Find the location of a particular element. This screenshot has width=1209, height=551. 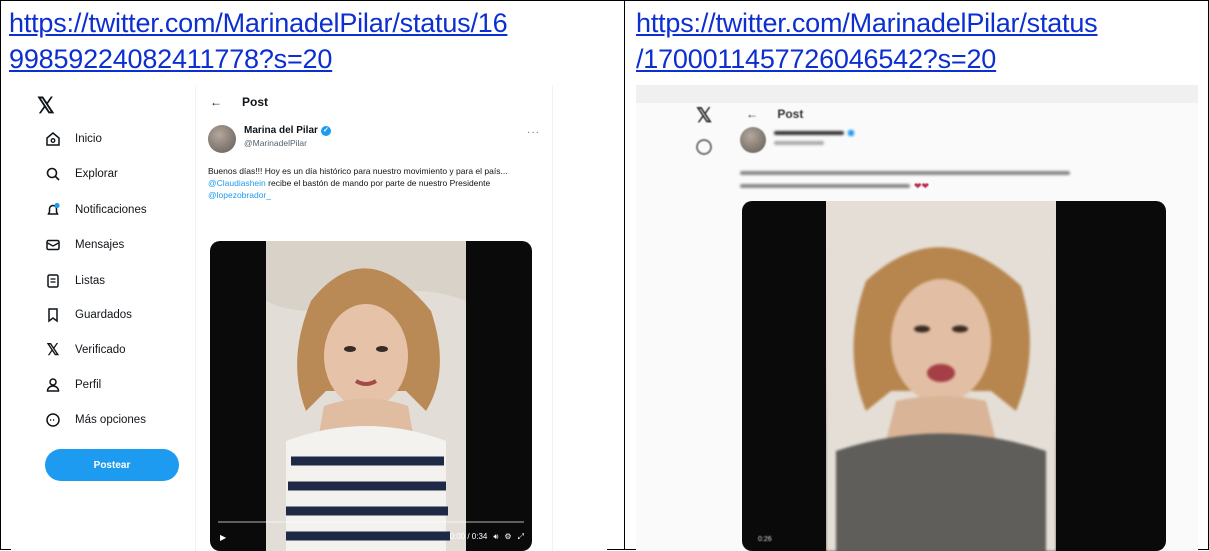

nav-item-notificaciones: Notificaciones is located at coordinates (95, 210).